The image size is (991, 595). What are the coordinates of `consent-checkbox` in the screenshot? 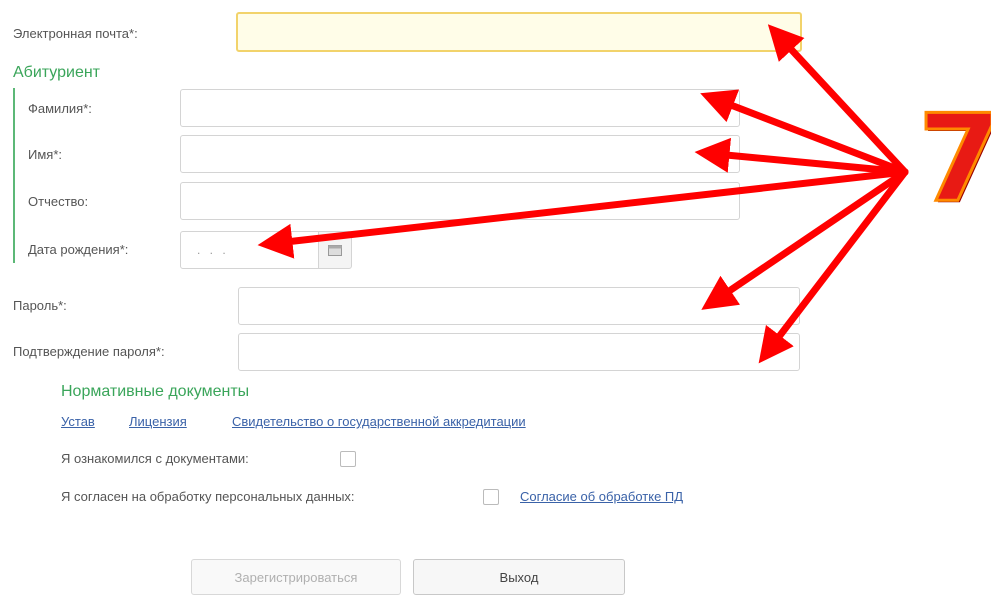 It's located at (491, 497).